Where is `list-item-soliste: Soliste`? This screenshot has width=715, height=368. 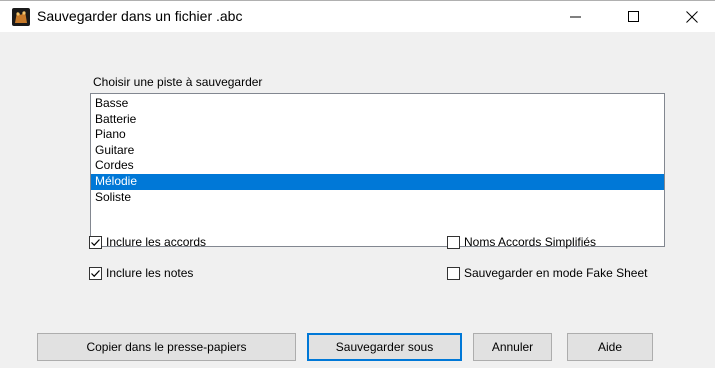 list-item-soliste: Soliste is located at coordinates (377, 198).